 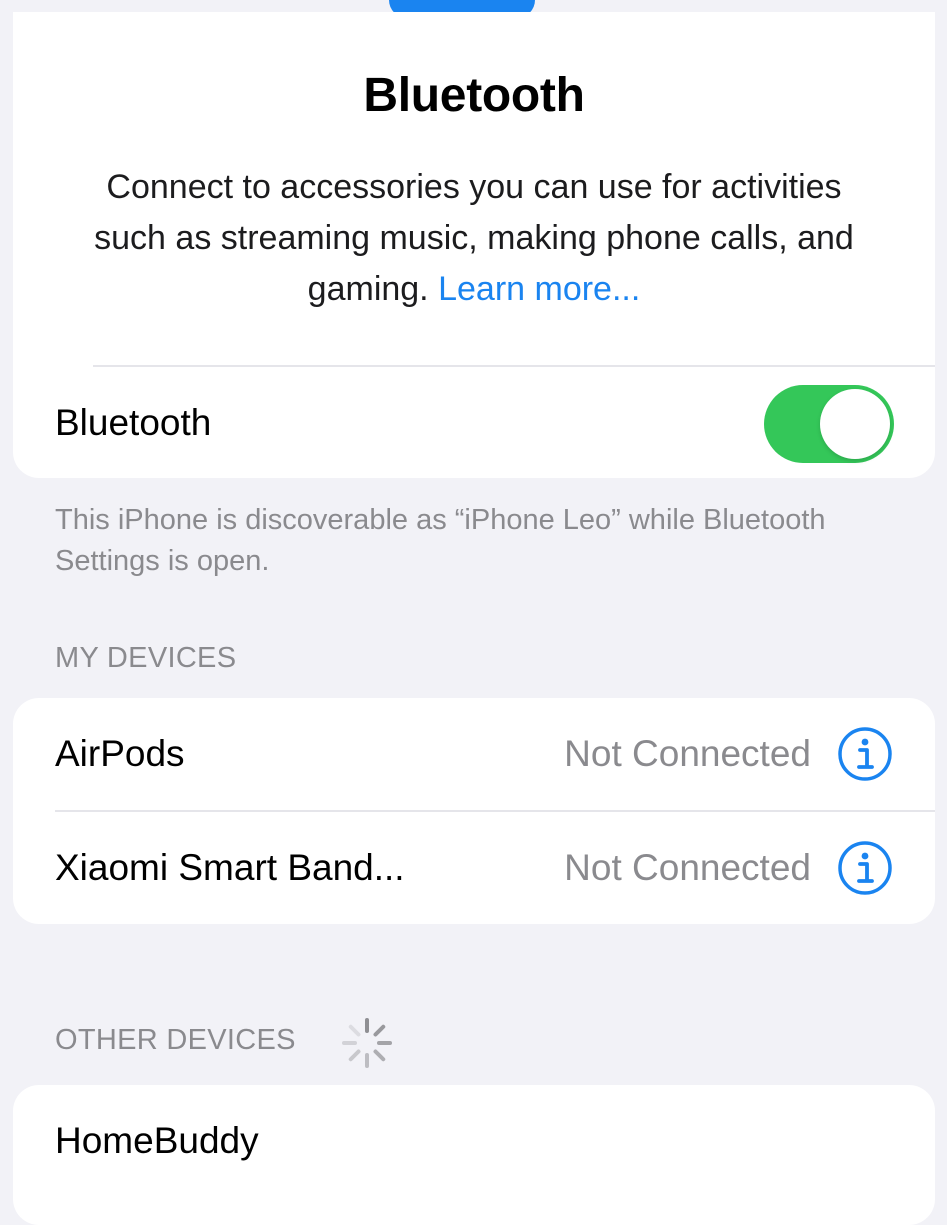 I want to click on device-row-xiaomi-smart-band: Xiaomi Smart Band... Not Connected, so click(x=474, y=868).